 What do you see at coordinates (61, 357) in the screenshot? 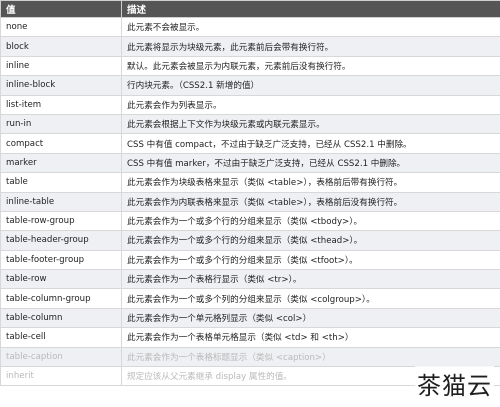
I see `value-cell: table-caption` at bounding box center [61, 357].